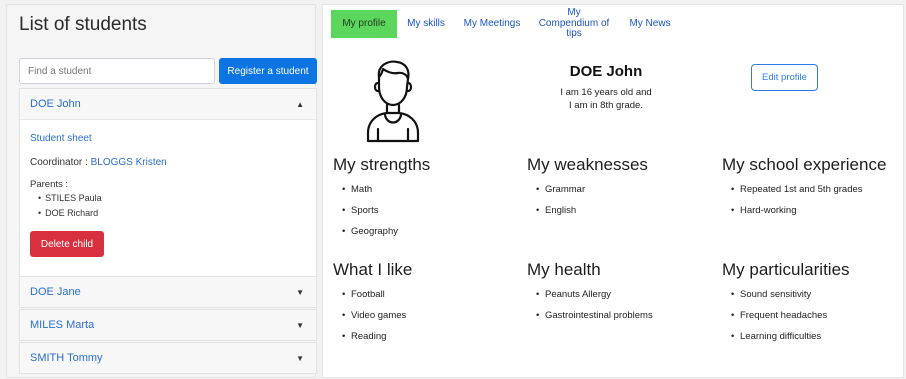  I want to click on section-title: My particularities, so click(786, 269).